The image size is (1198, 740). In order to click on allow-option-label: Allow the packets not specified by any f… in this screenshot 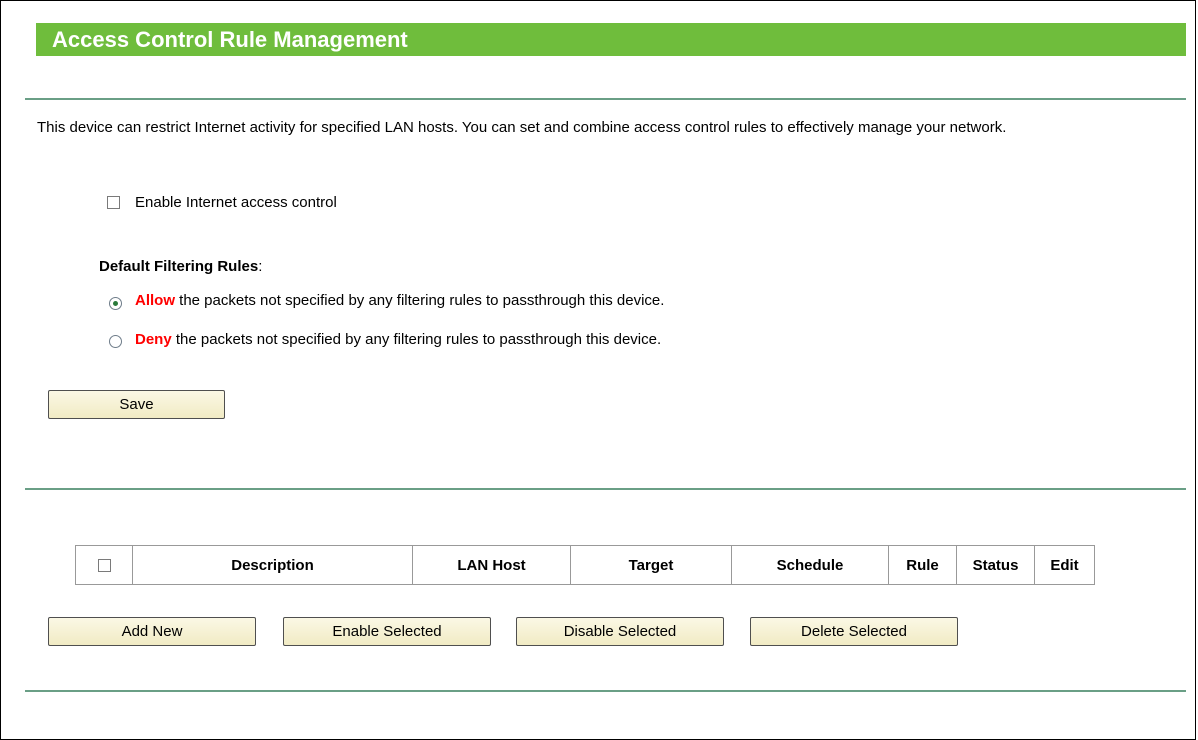, I will do `click(399, 301)`.